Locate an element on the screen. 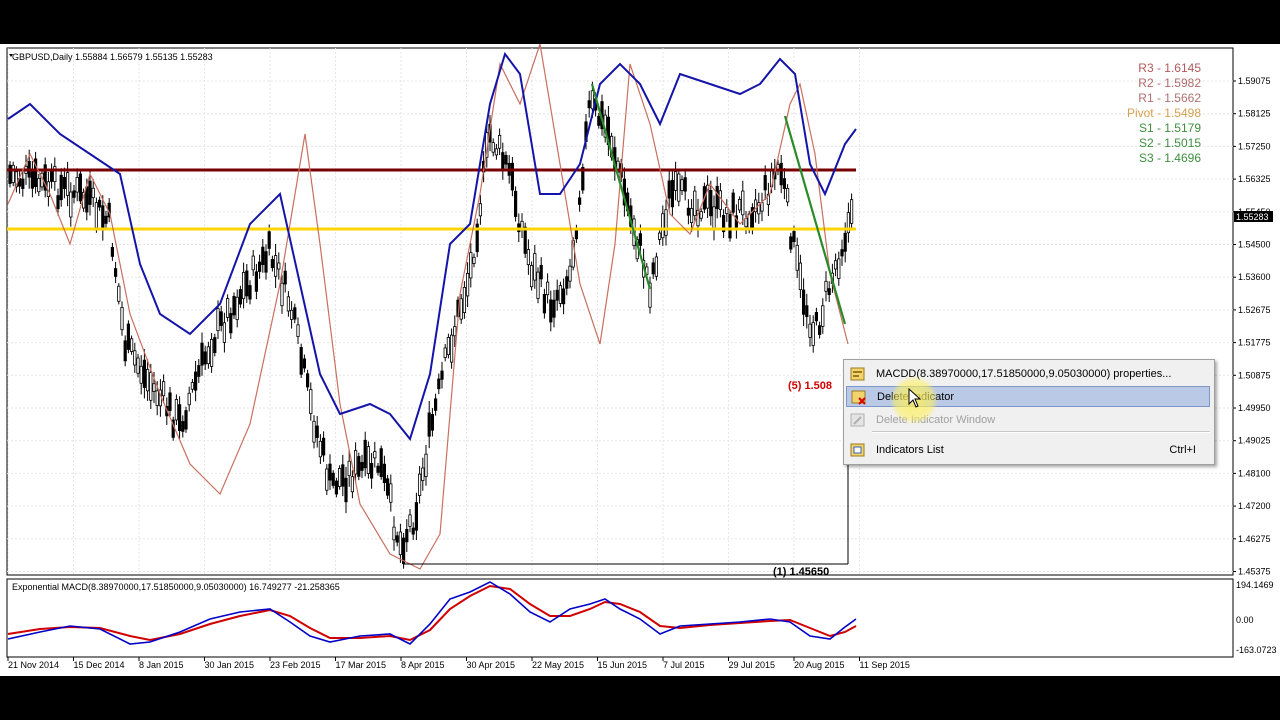  mouse-cursor-icon is located at coordinates (915, 398).